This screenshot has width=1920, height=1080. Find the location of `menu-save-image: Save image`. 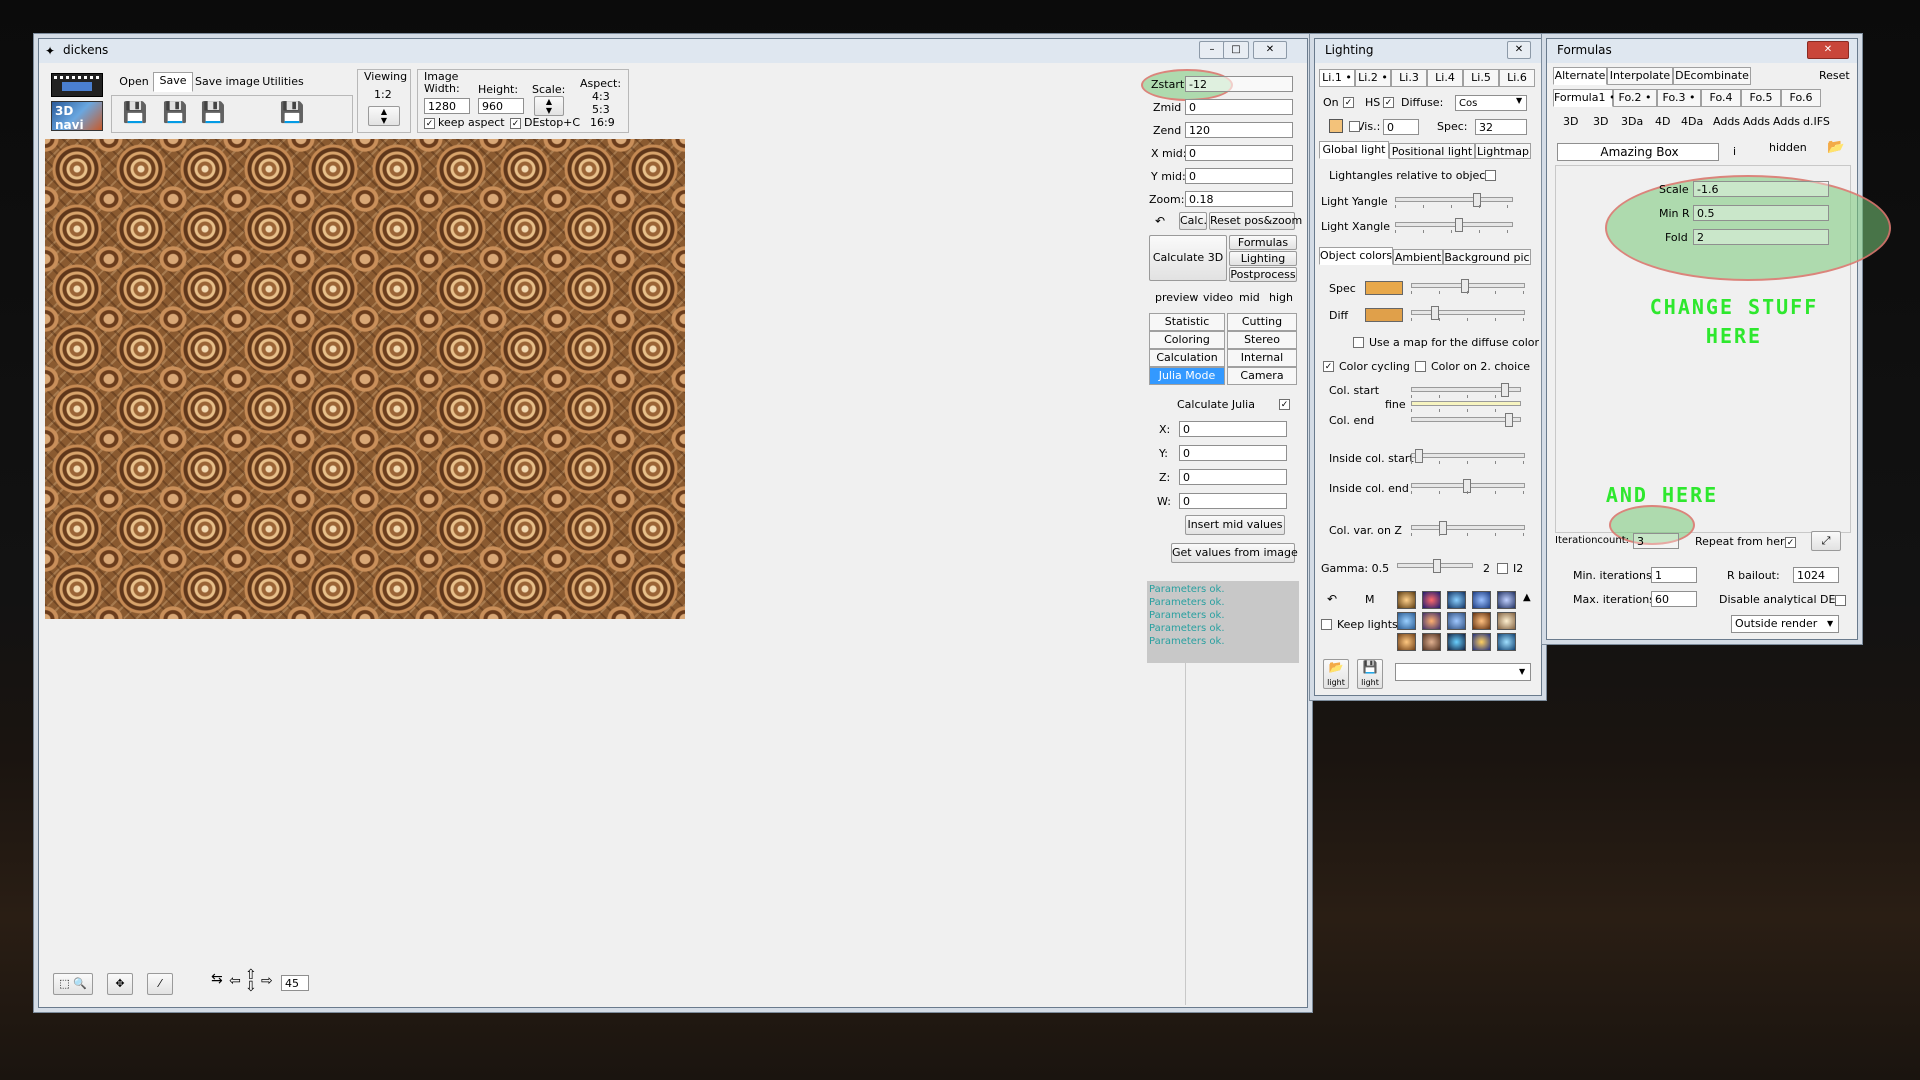

menu-save-image: Save image is located at coordinates (227, 83).